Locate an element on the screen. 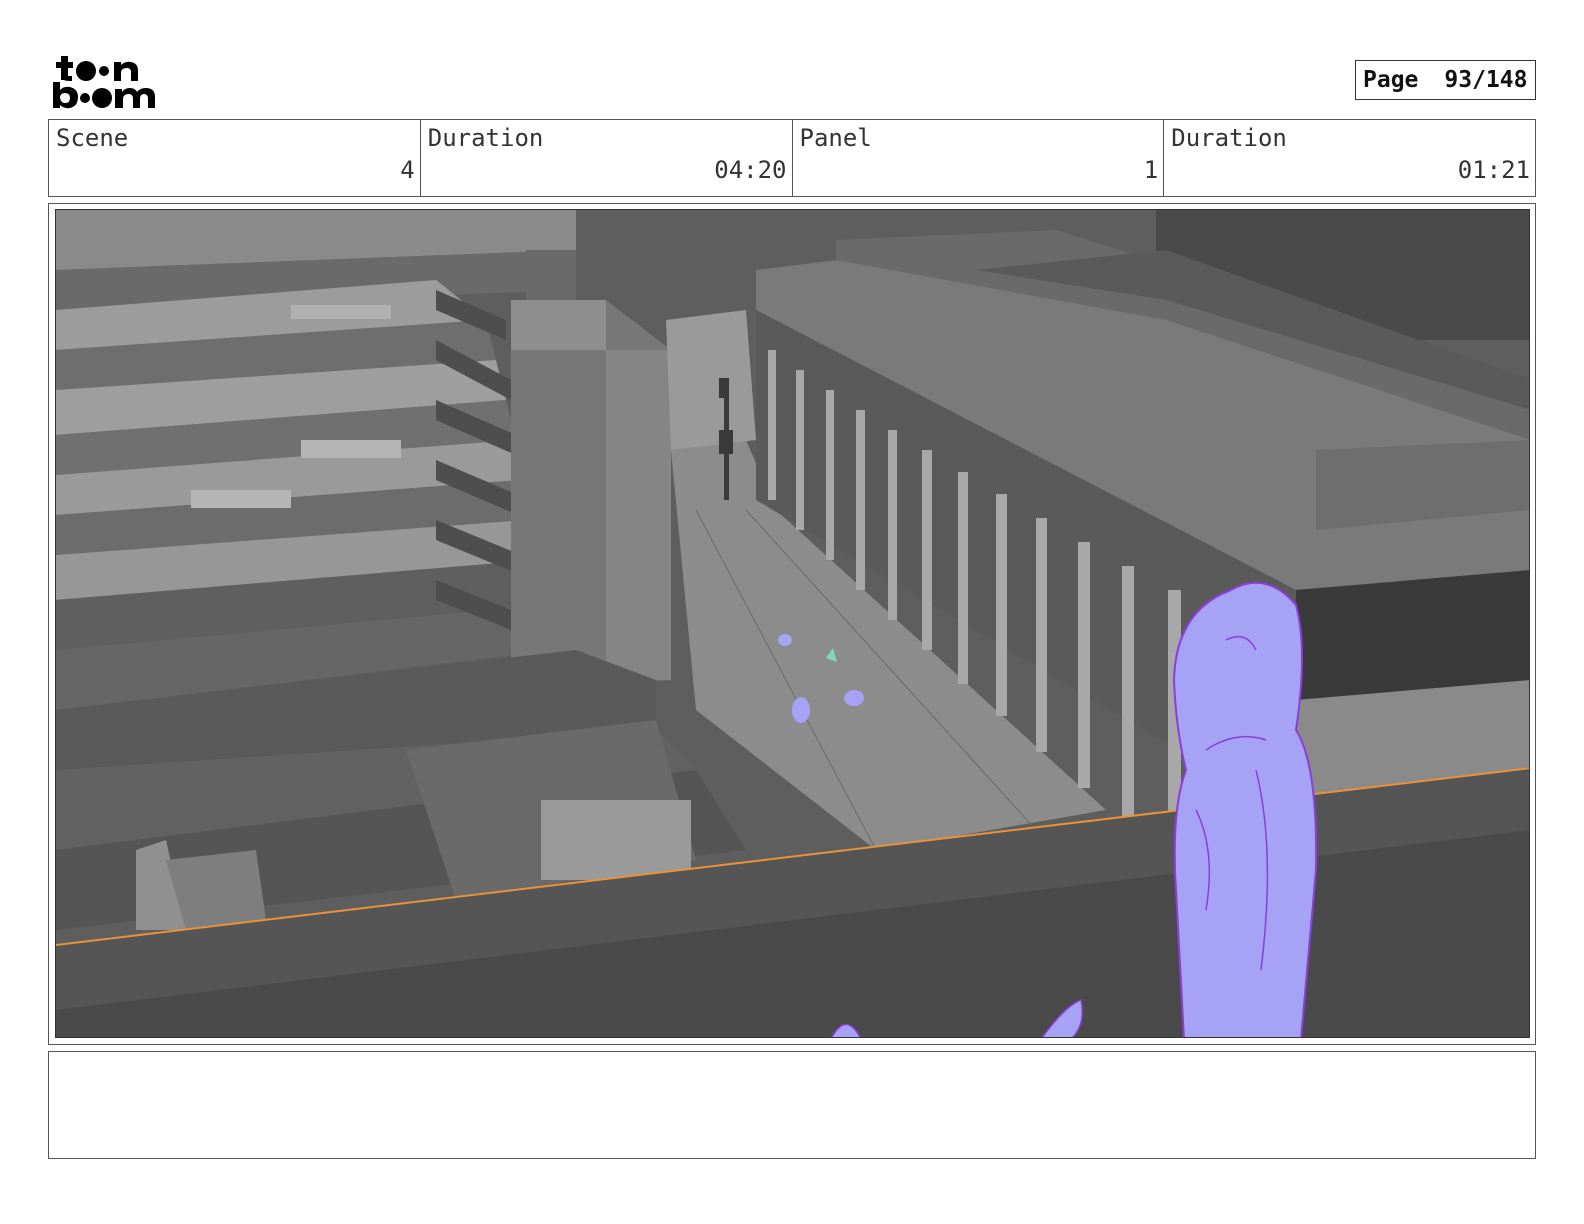  page-indicator: Page 93/148 is located at coordinates (1445, 80).